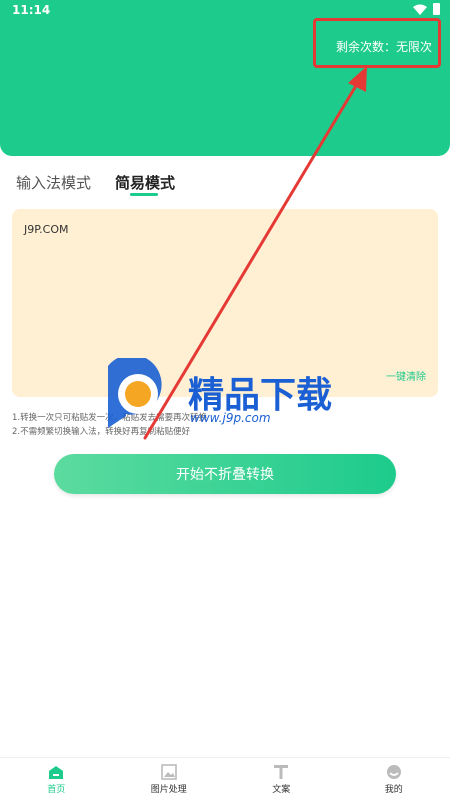  I want to click on start-convert-button: 开始不折叠转换, so click(225, 474).